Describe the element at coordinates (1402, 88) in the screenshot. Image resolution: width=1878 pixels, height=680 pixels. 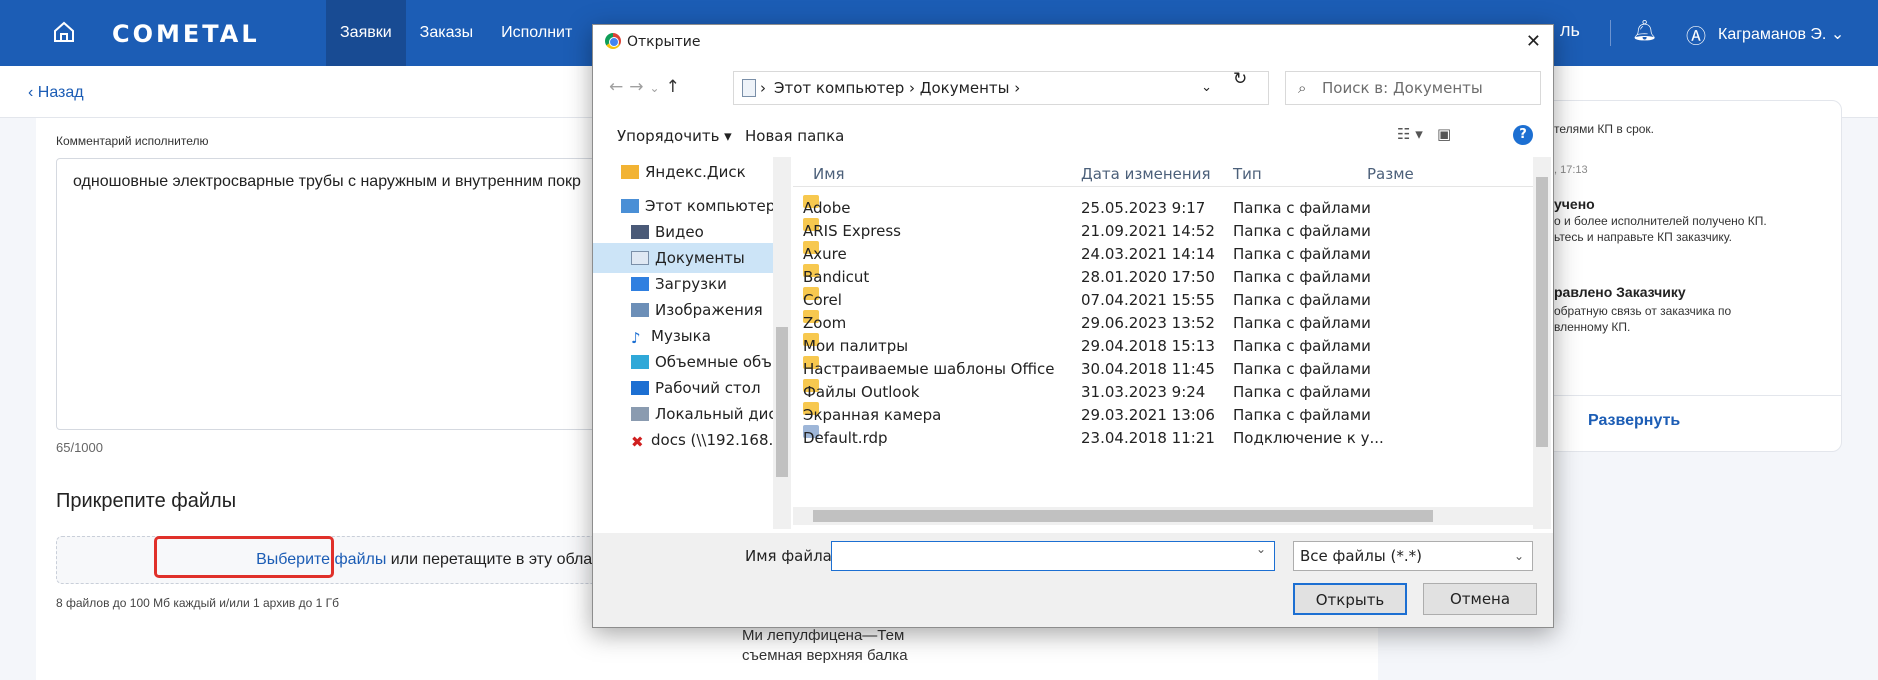
I see `search-placeholder: Поиск в: Документы` at that location.